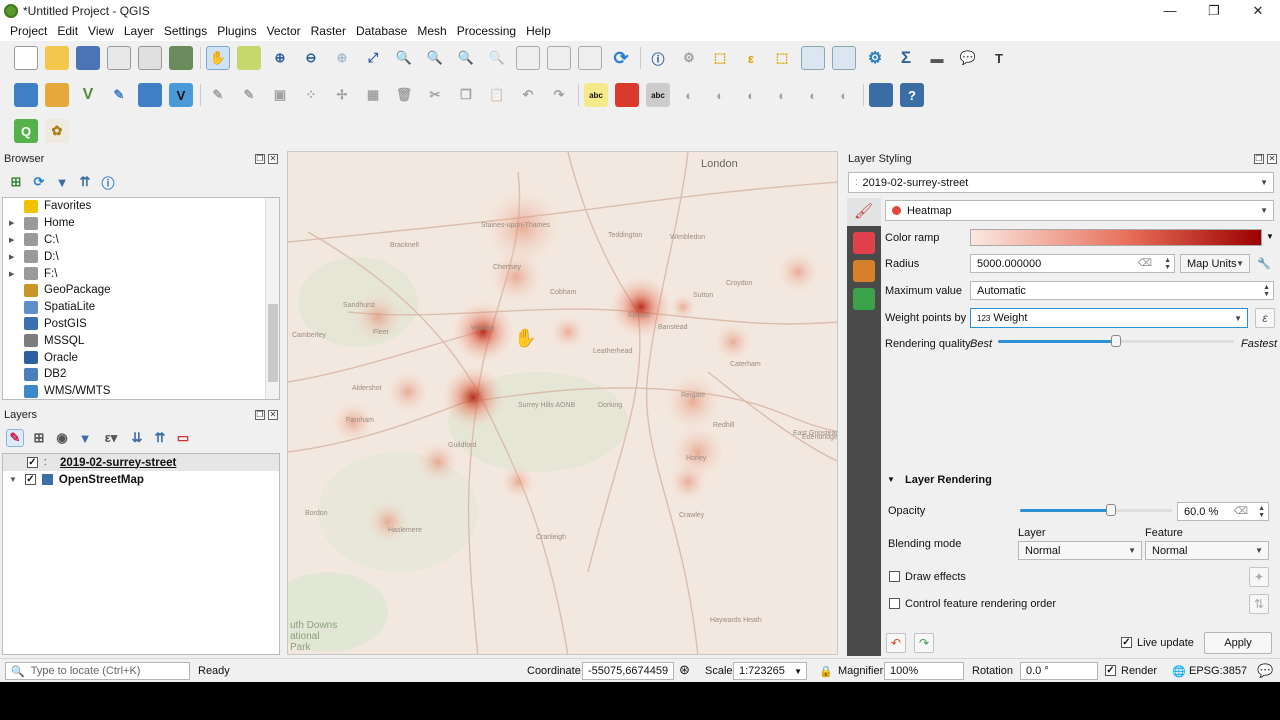  I want to click on new-scratch-layer-icon: ✎, so click(119, 95).